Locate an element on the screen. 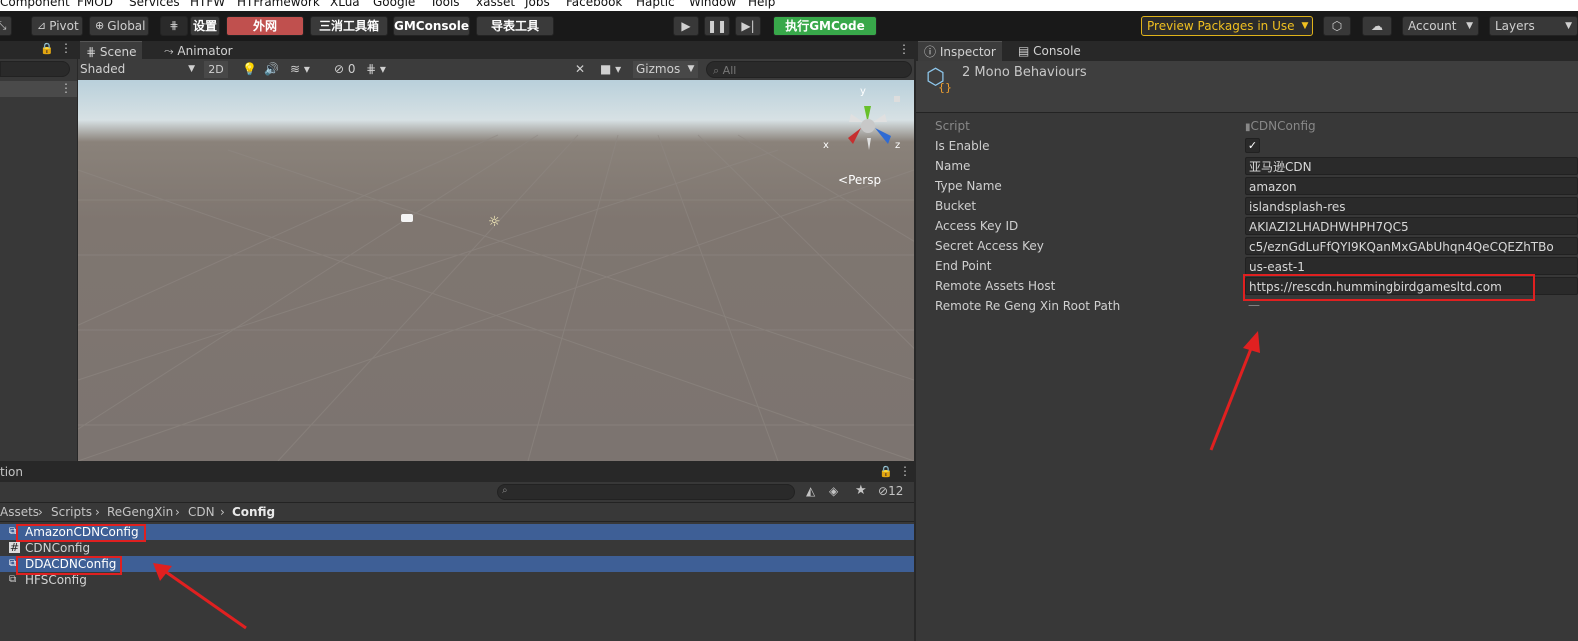 Image resolution: width=1578 pixels, height=641 pixels. tab-inspector: ⓘ Inspector is located at coordinates (960, 51).